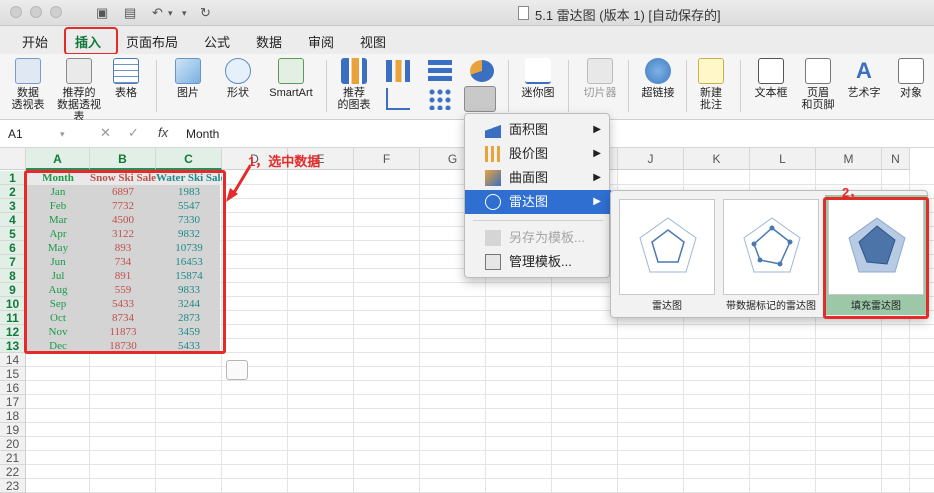  Describe the element at coordinates (321, 41) in the screenshot. I see `tab-review: 审阅` at that location.